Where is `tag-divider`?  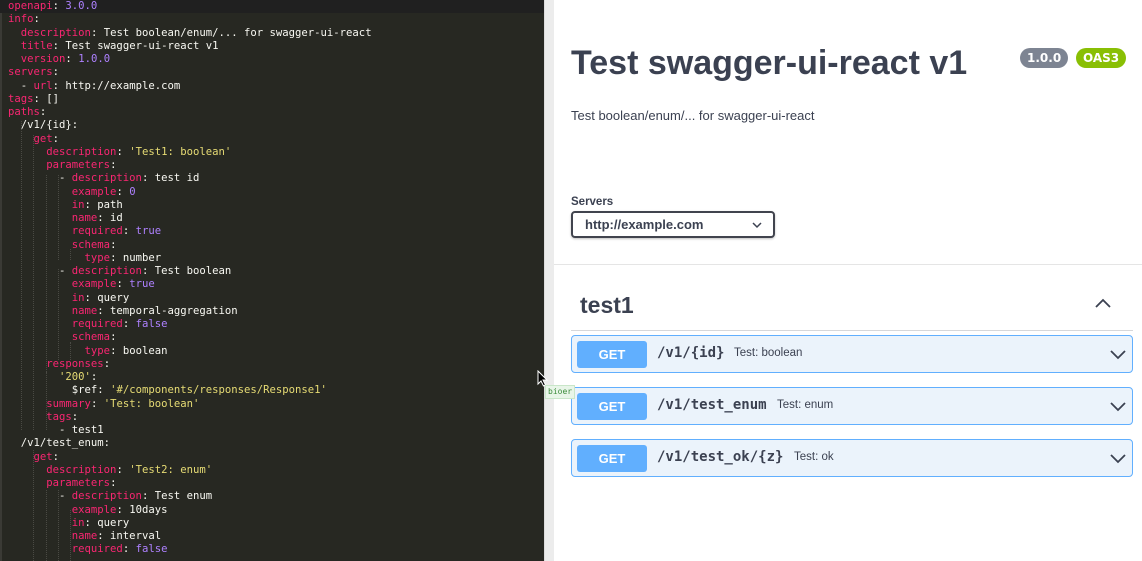 tag-divider is located at coordinates (852, 330).